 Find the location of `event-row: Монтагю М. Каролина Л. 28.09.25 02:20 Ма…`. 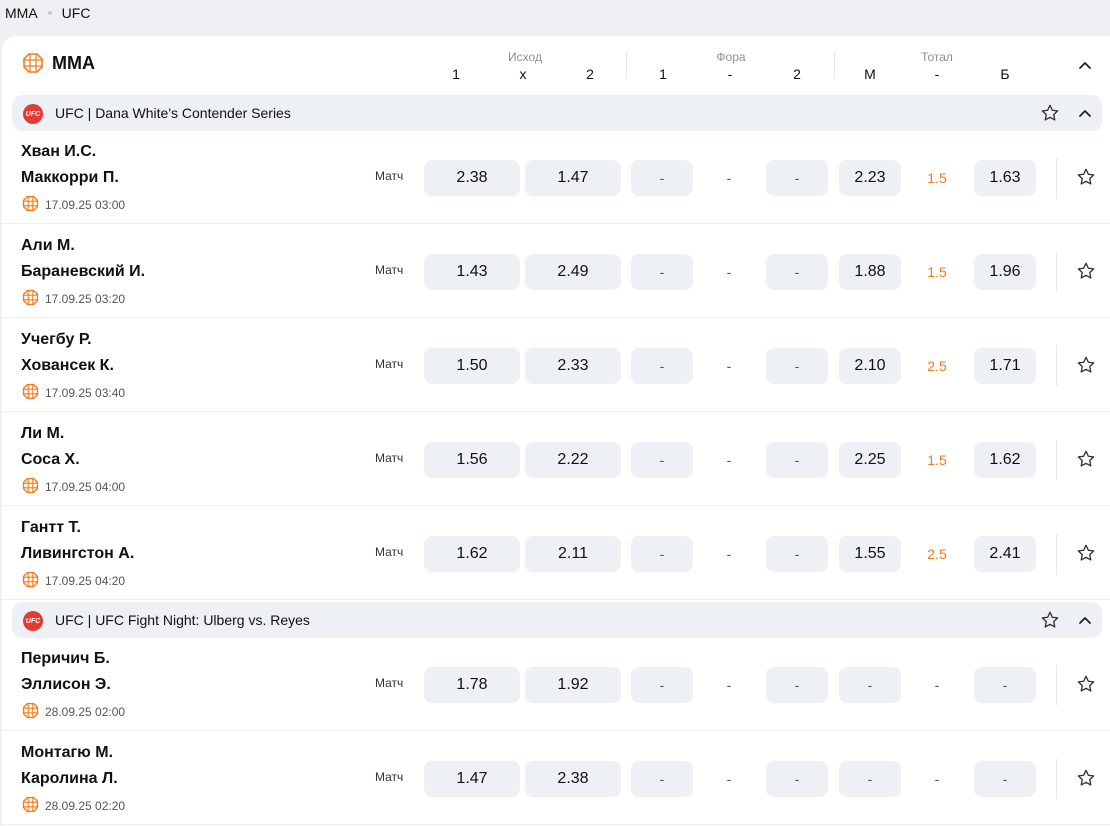

event-row: Монтагю М. Каролина Л. 28.09.25 02:20 Ма… is located at coordinates (556, 778).